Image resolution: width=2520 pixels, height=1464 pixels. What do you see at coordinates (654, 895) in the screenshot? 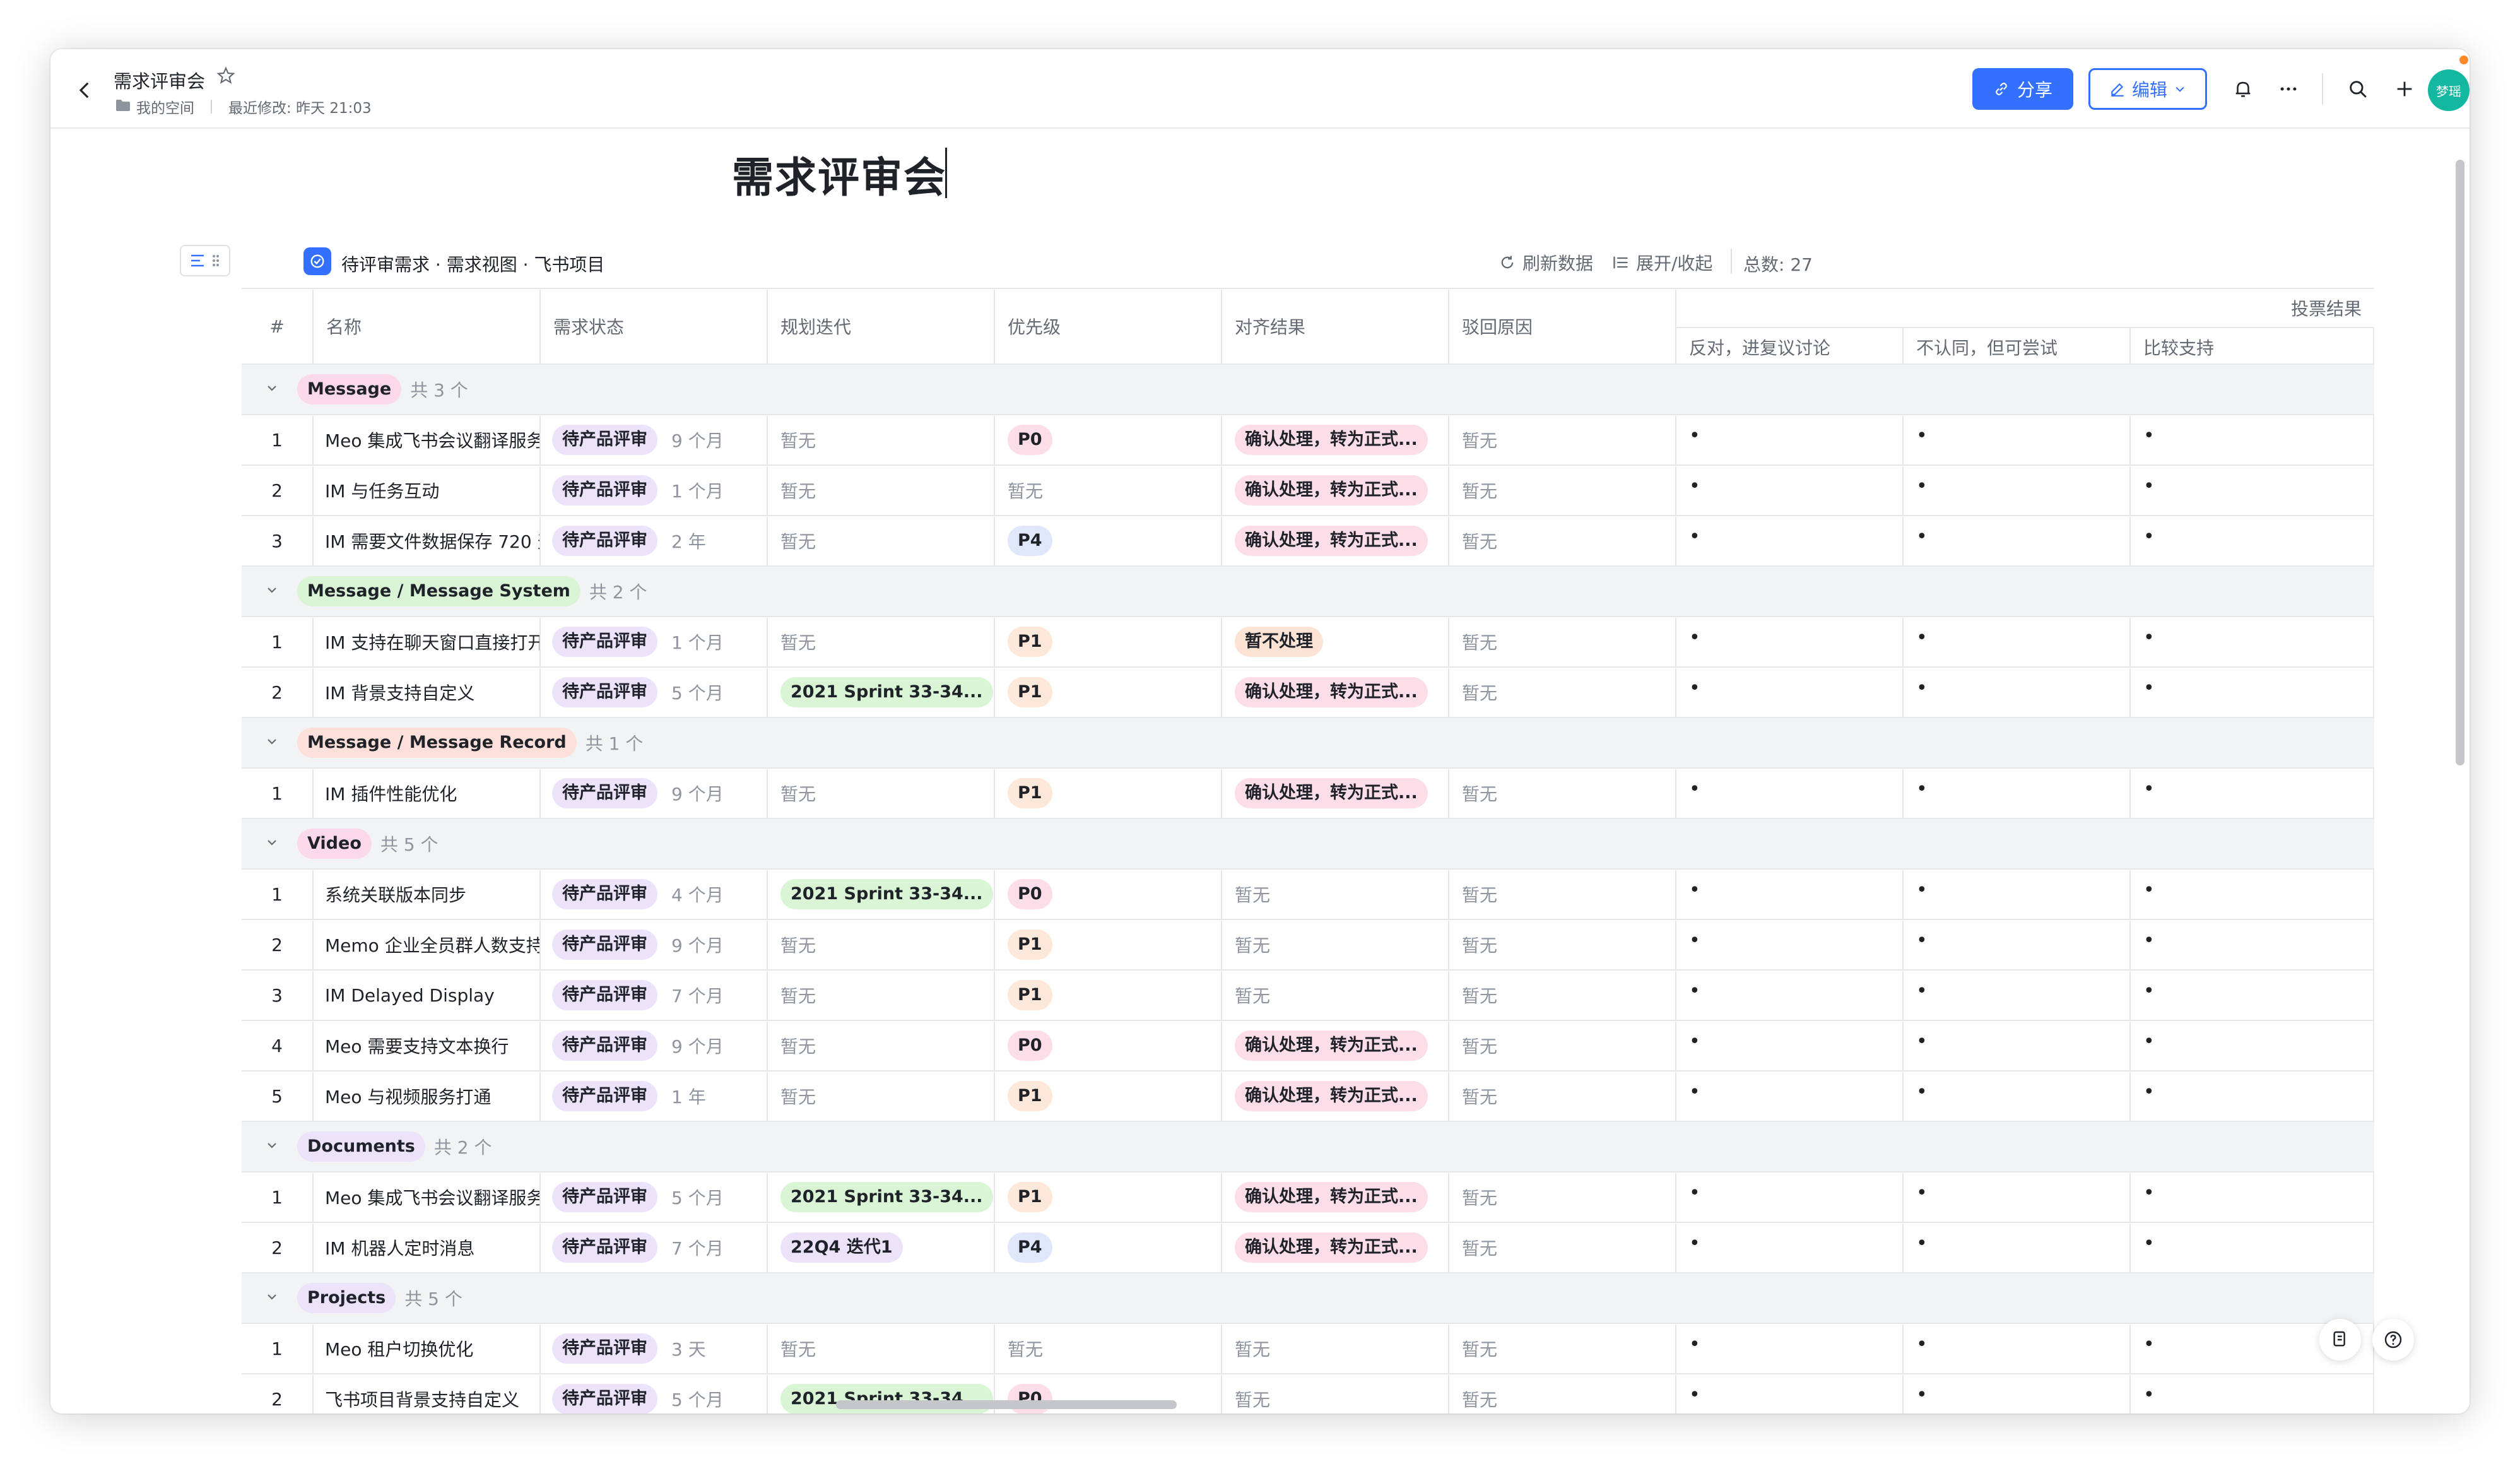
I see `row-status: 待产品评审 4 个月` at bounding box center [654, 895].